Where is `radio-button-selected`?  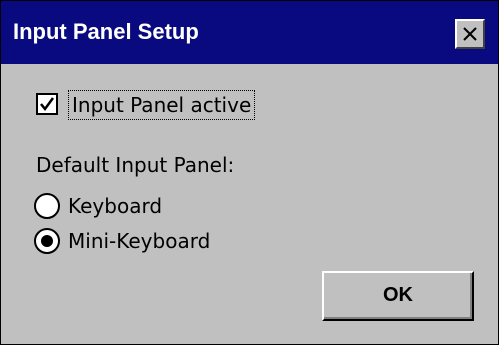 radio-button-selected is located at coordinates (47, 241).